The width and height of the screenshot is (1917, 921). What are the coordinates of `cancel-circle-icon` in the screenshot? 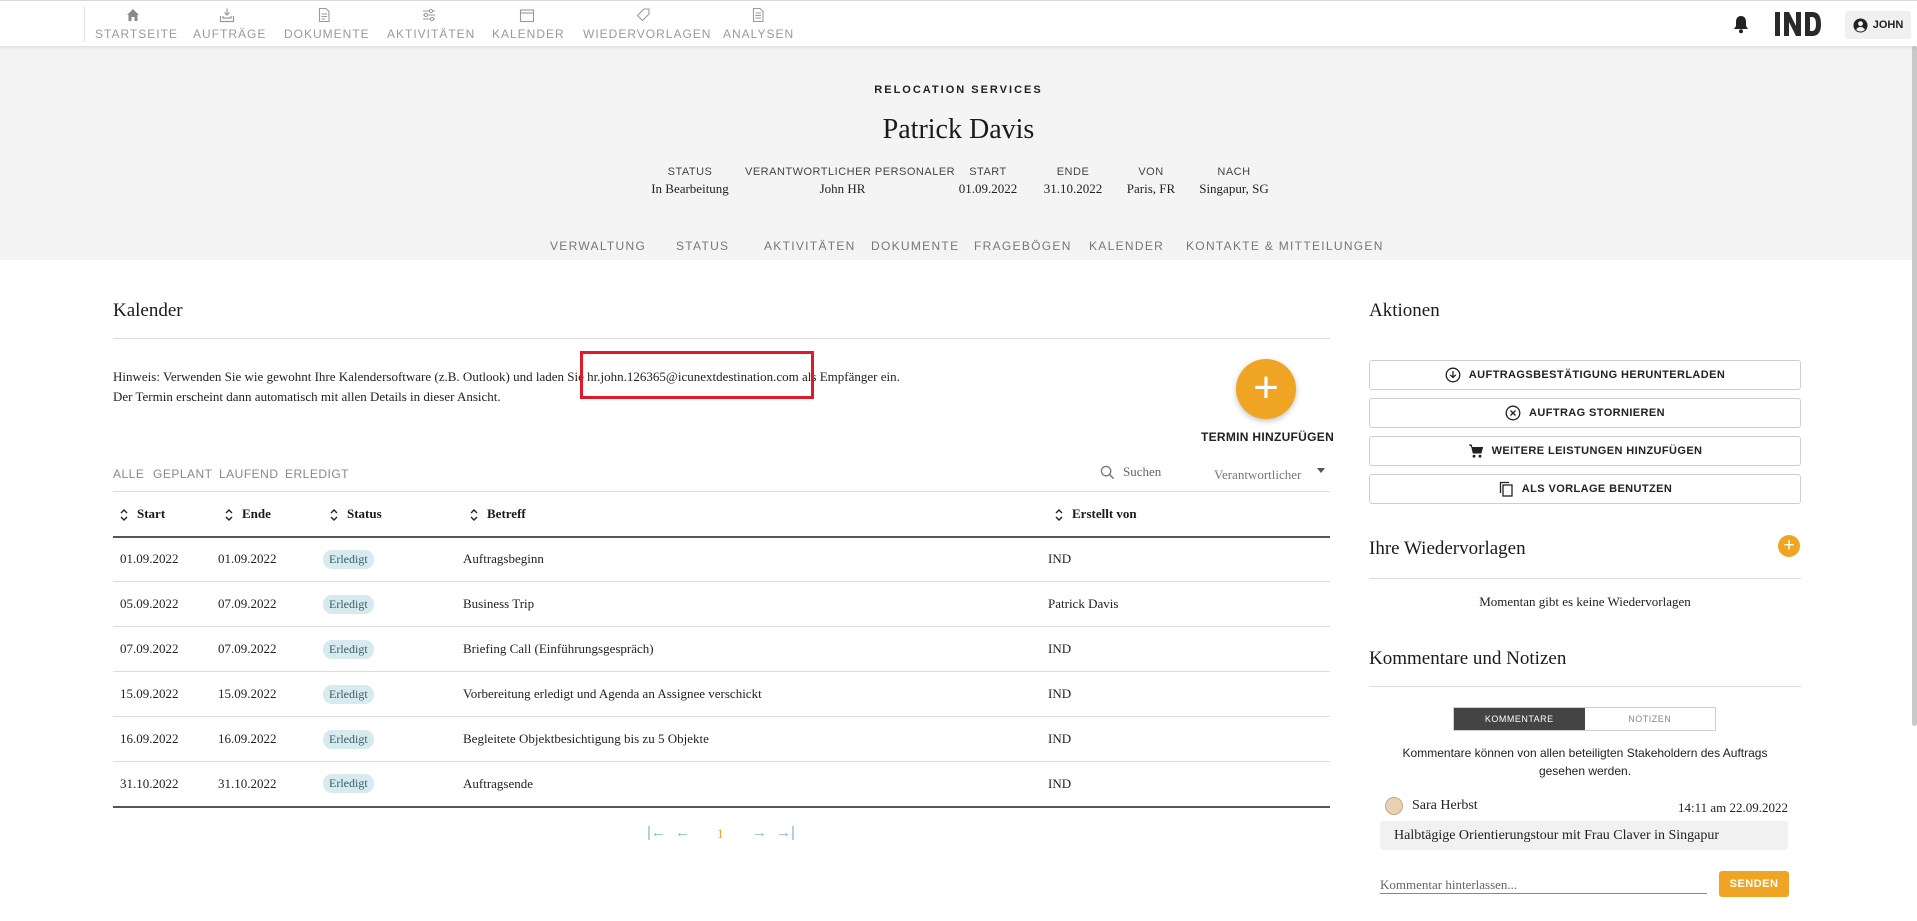 It's located at (1513, 413).